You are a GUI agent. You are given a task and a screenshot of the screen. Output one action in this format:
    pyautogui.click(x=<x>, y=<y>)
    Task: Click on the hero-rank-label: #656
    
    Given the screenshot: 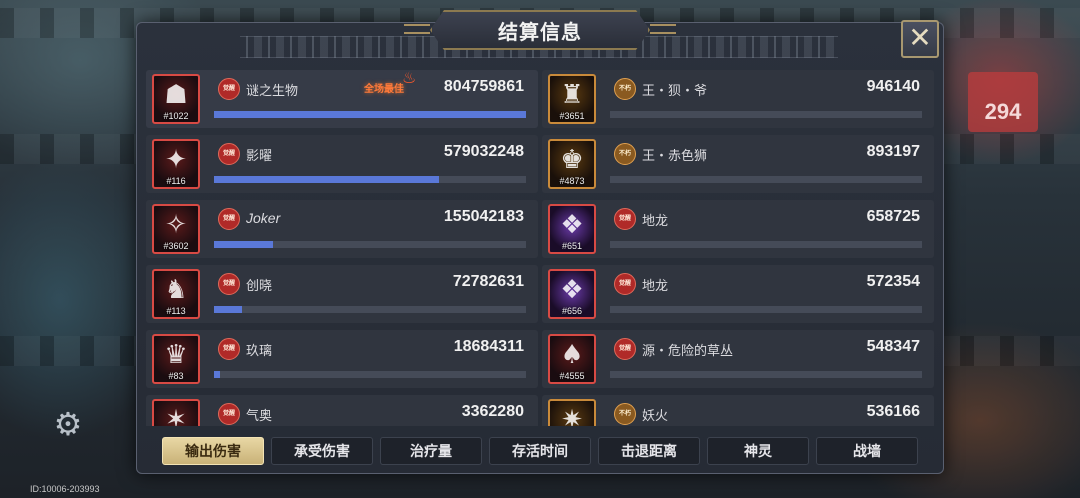 What is the action you would take?
    pyautogui.click(x=572, y=311)
    